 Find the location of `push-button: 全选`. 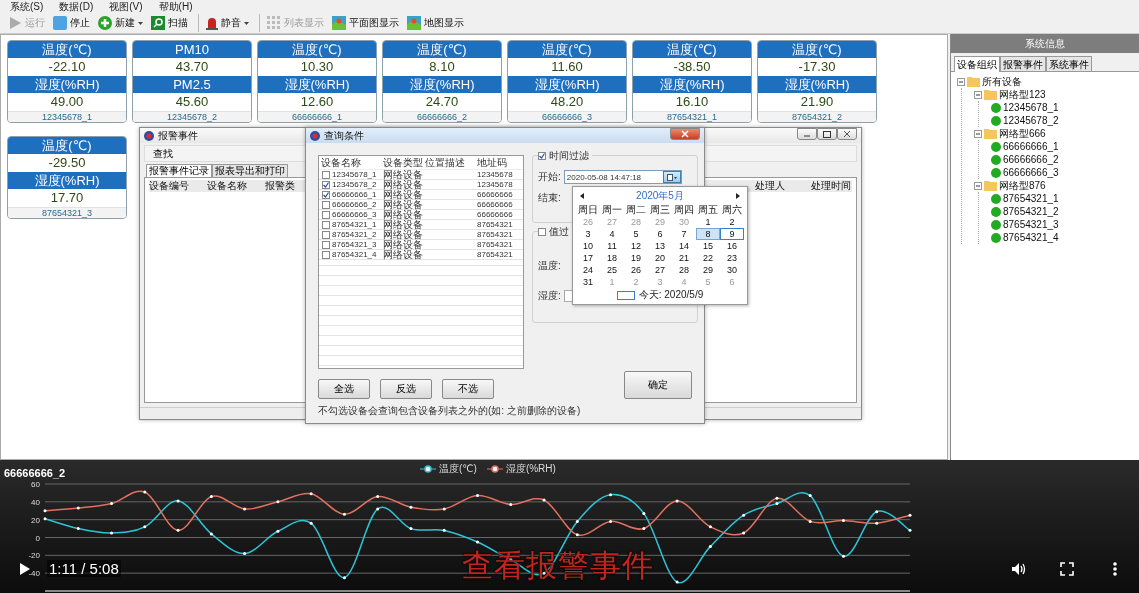

push-button: 全选 is located at coordinates (344, 389).